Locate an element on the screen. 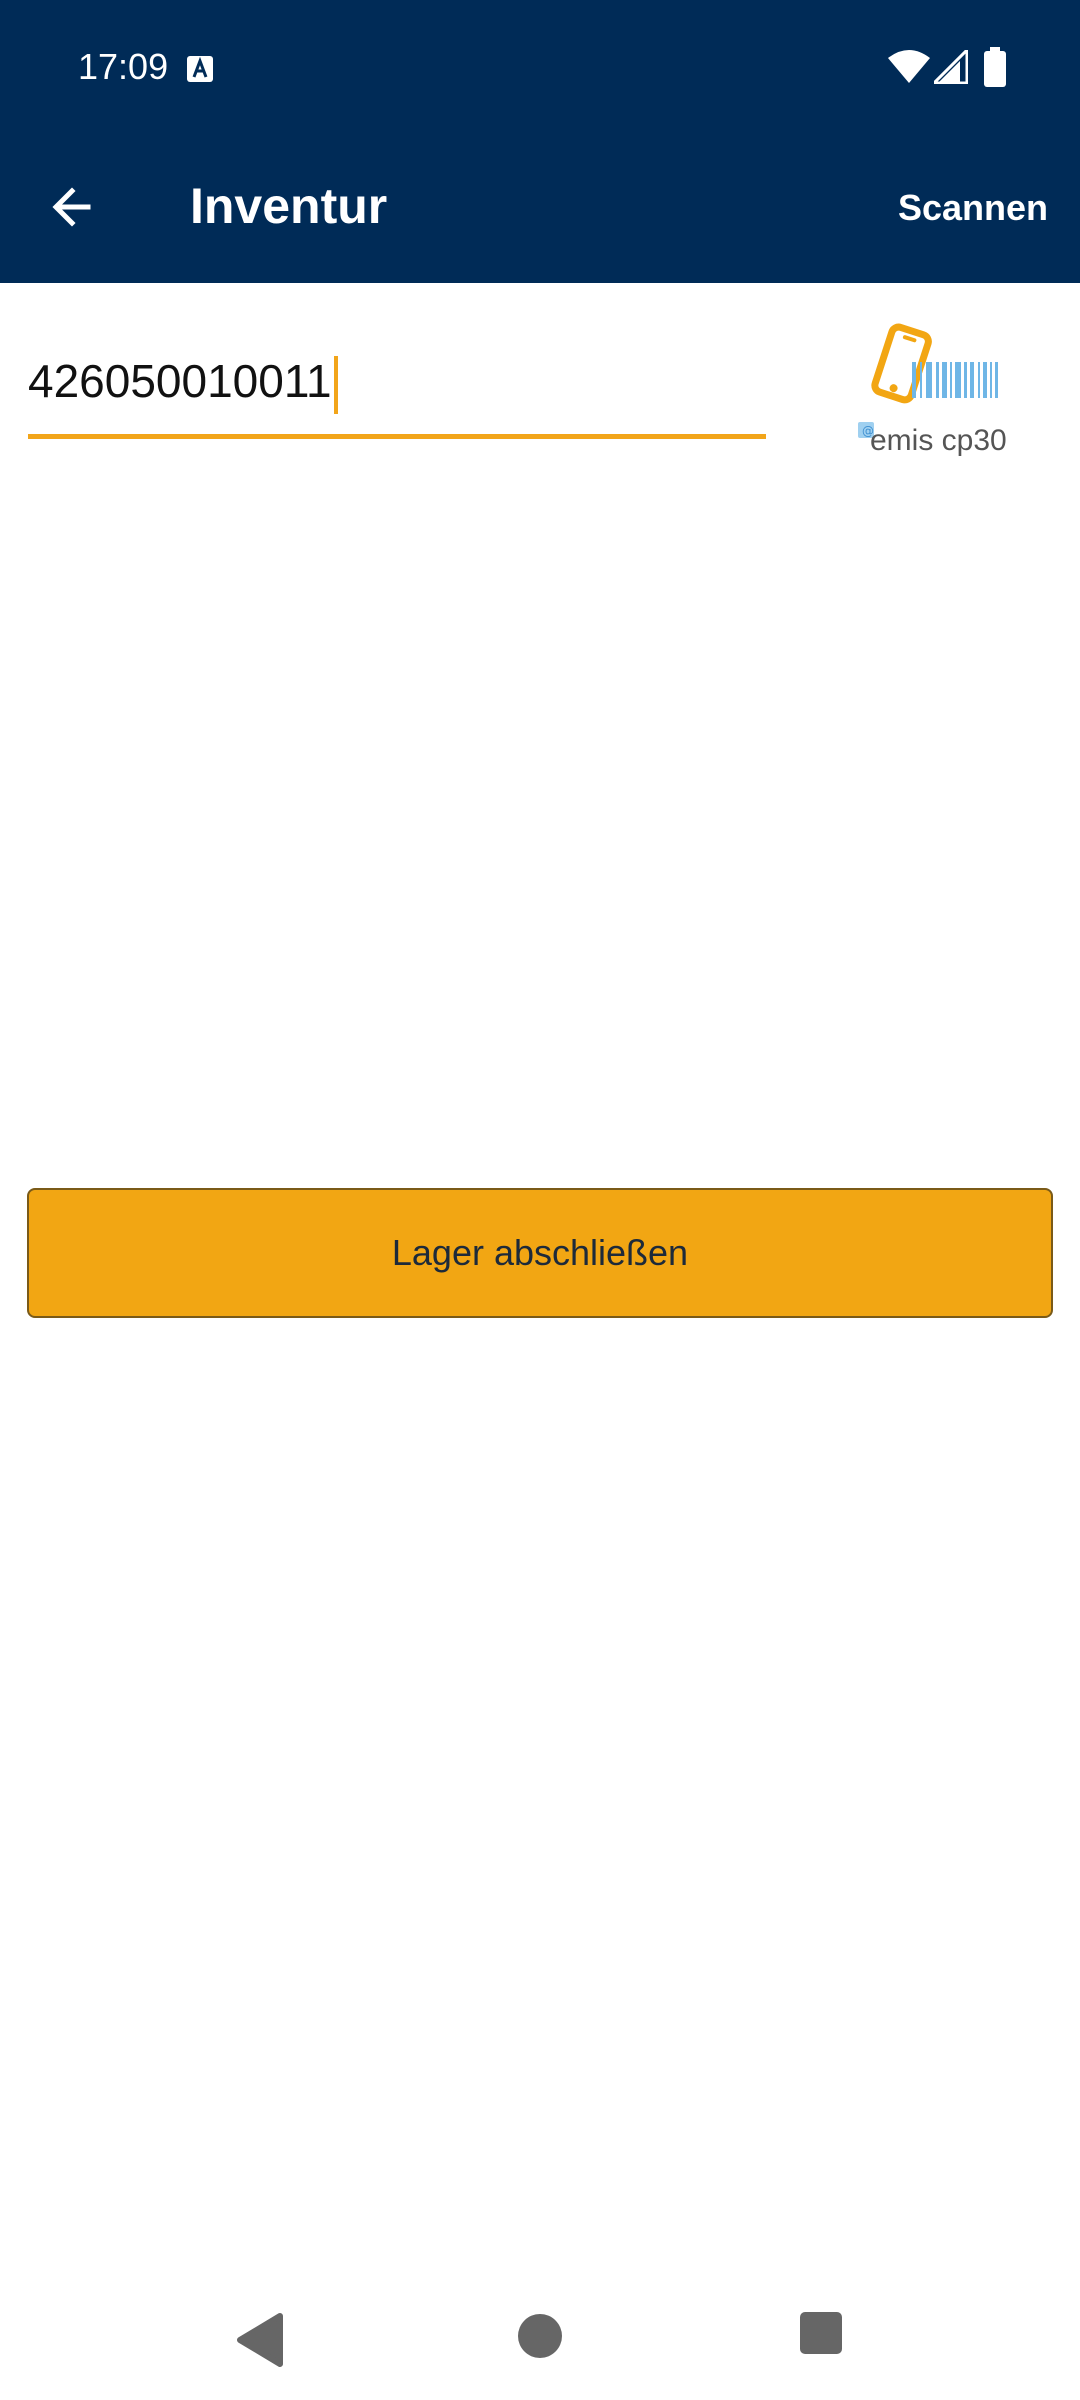  status-bar: 17:09 is located at coordinates (540, 67).